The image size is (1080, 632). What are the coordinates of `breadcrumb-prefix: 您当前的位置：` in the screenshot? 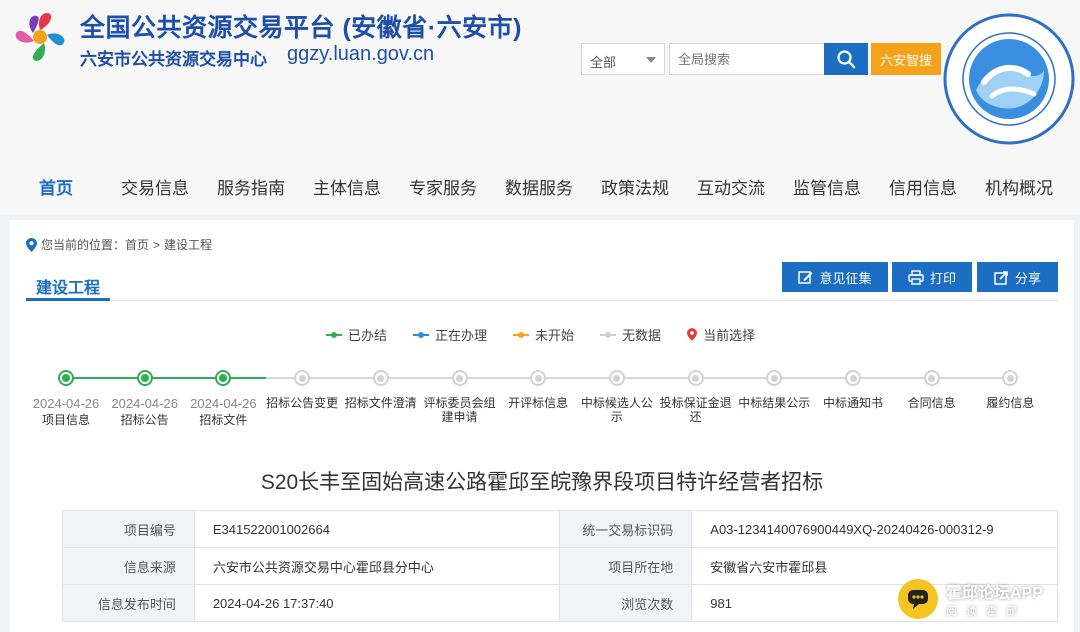 It's located at (83, 245).